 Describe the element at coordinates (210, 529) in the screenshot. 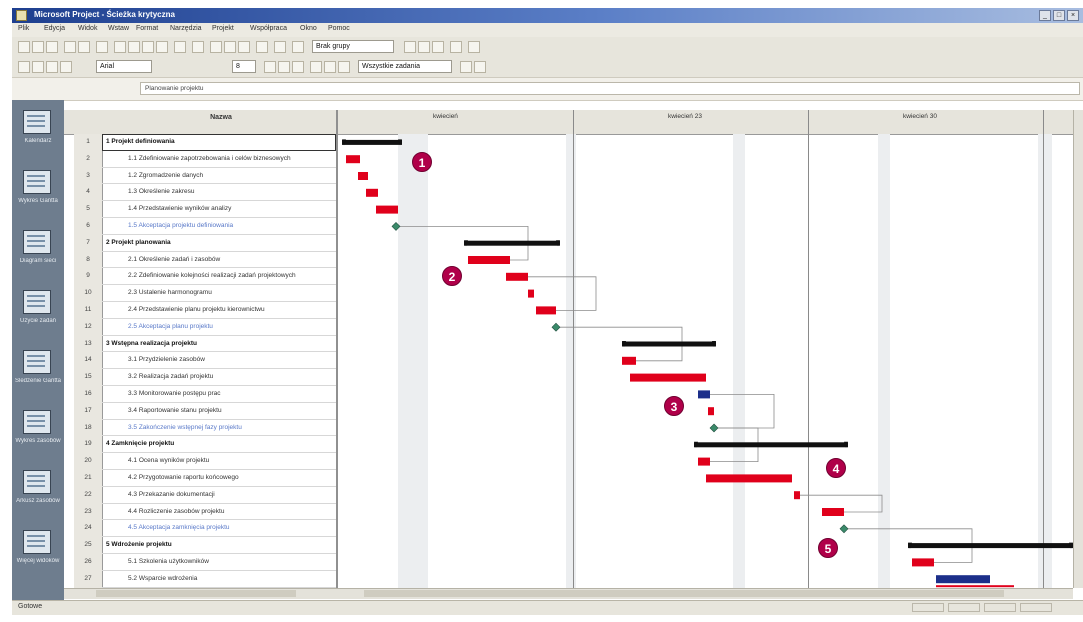

I see `task-row: 24 4.5 Akceptacja zamknięcia projektu` at that location.